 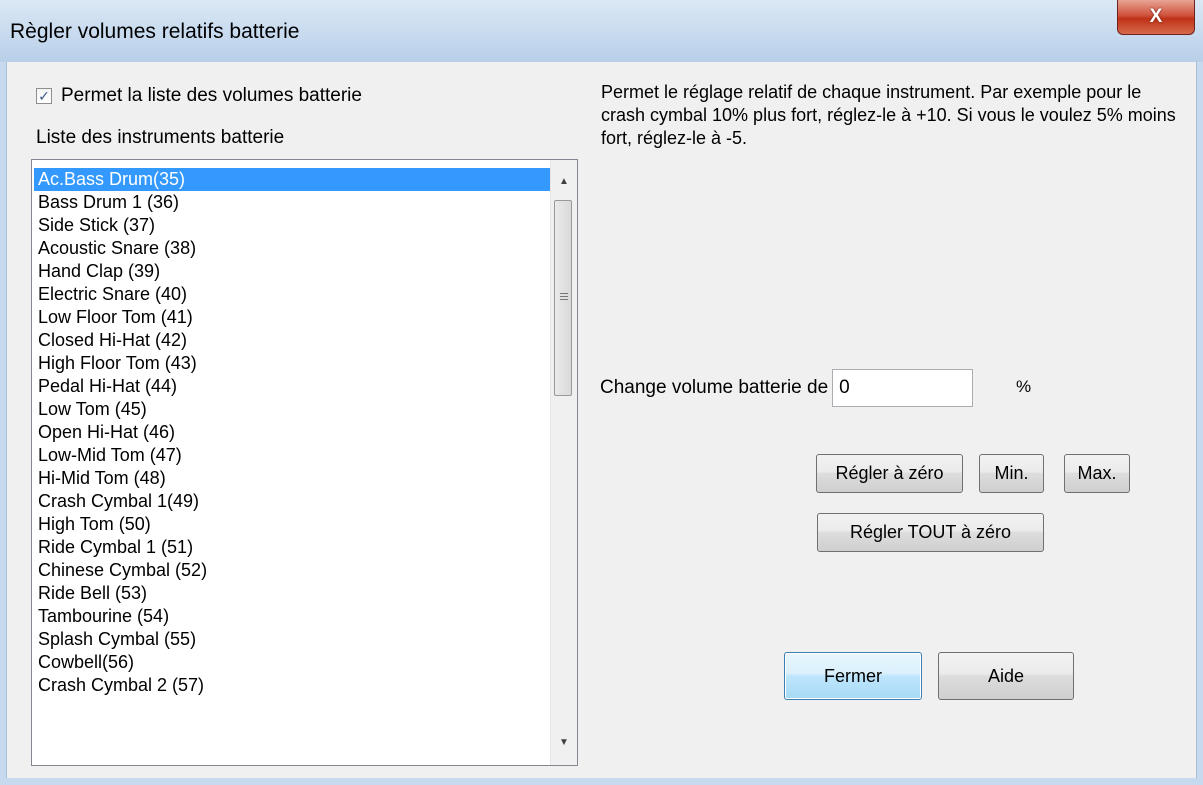 What do you see at coordinates (292, 363) in the screenshot?
I see `list-item: High Floor Tom (43)` at bounding box center [292, 363].